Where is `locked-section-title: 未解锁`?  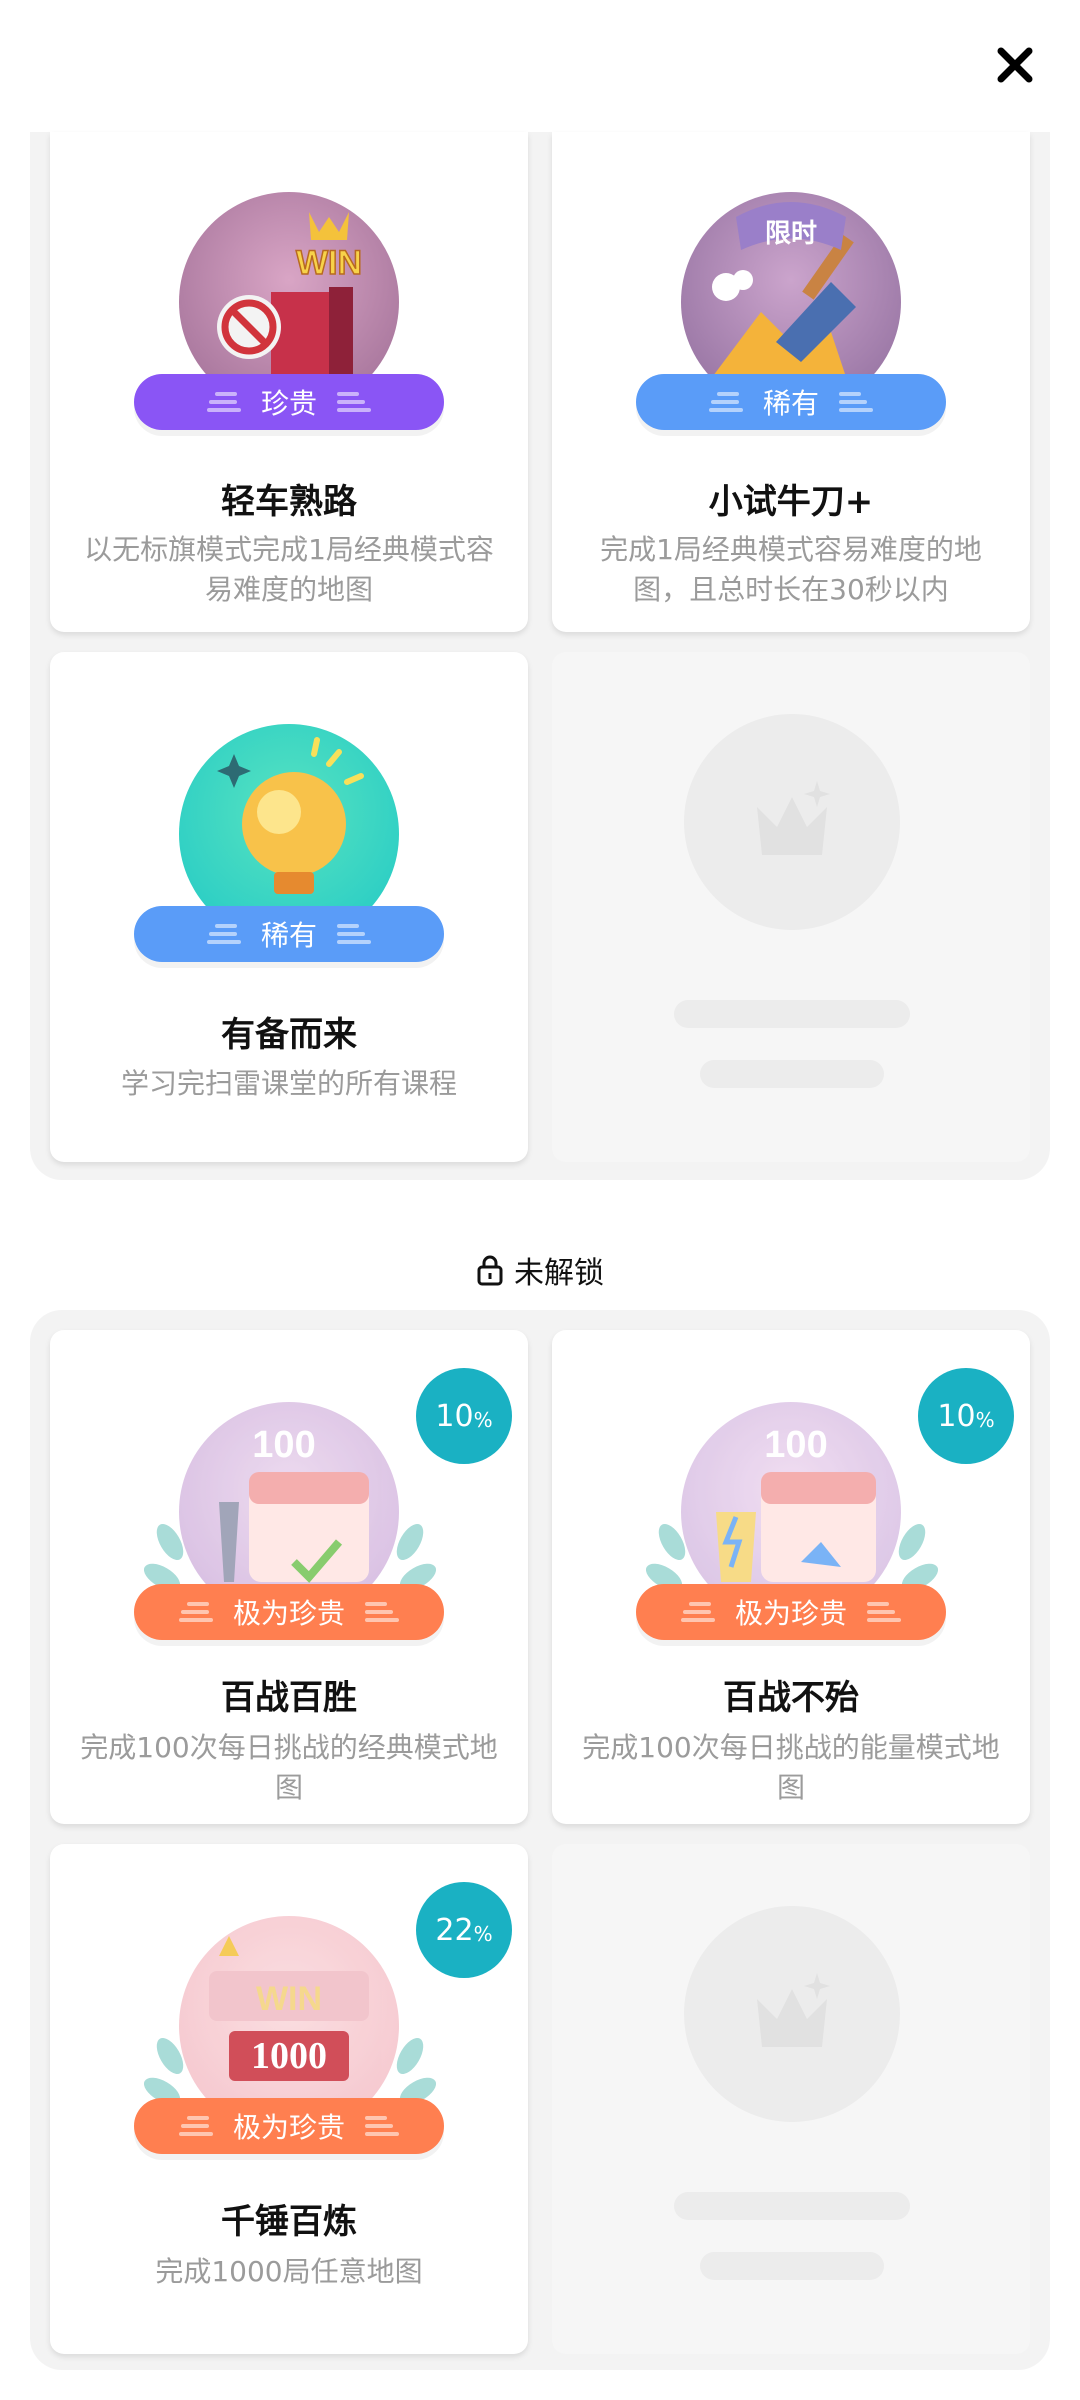 locked-section-title: 未解锁 is located at coordinates (559, 1273).